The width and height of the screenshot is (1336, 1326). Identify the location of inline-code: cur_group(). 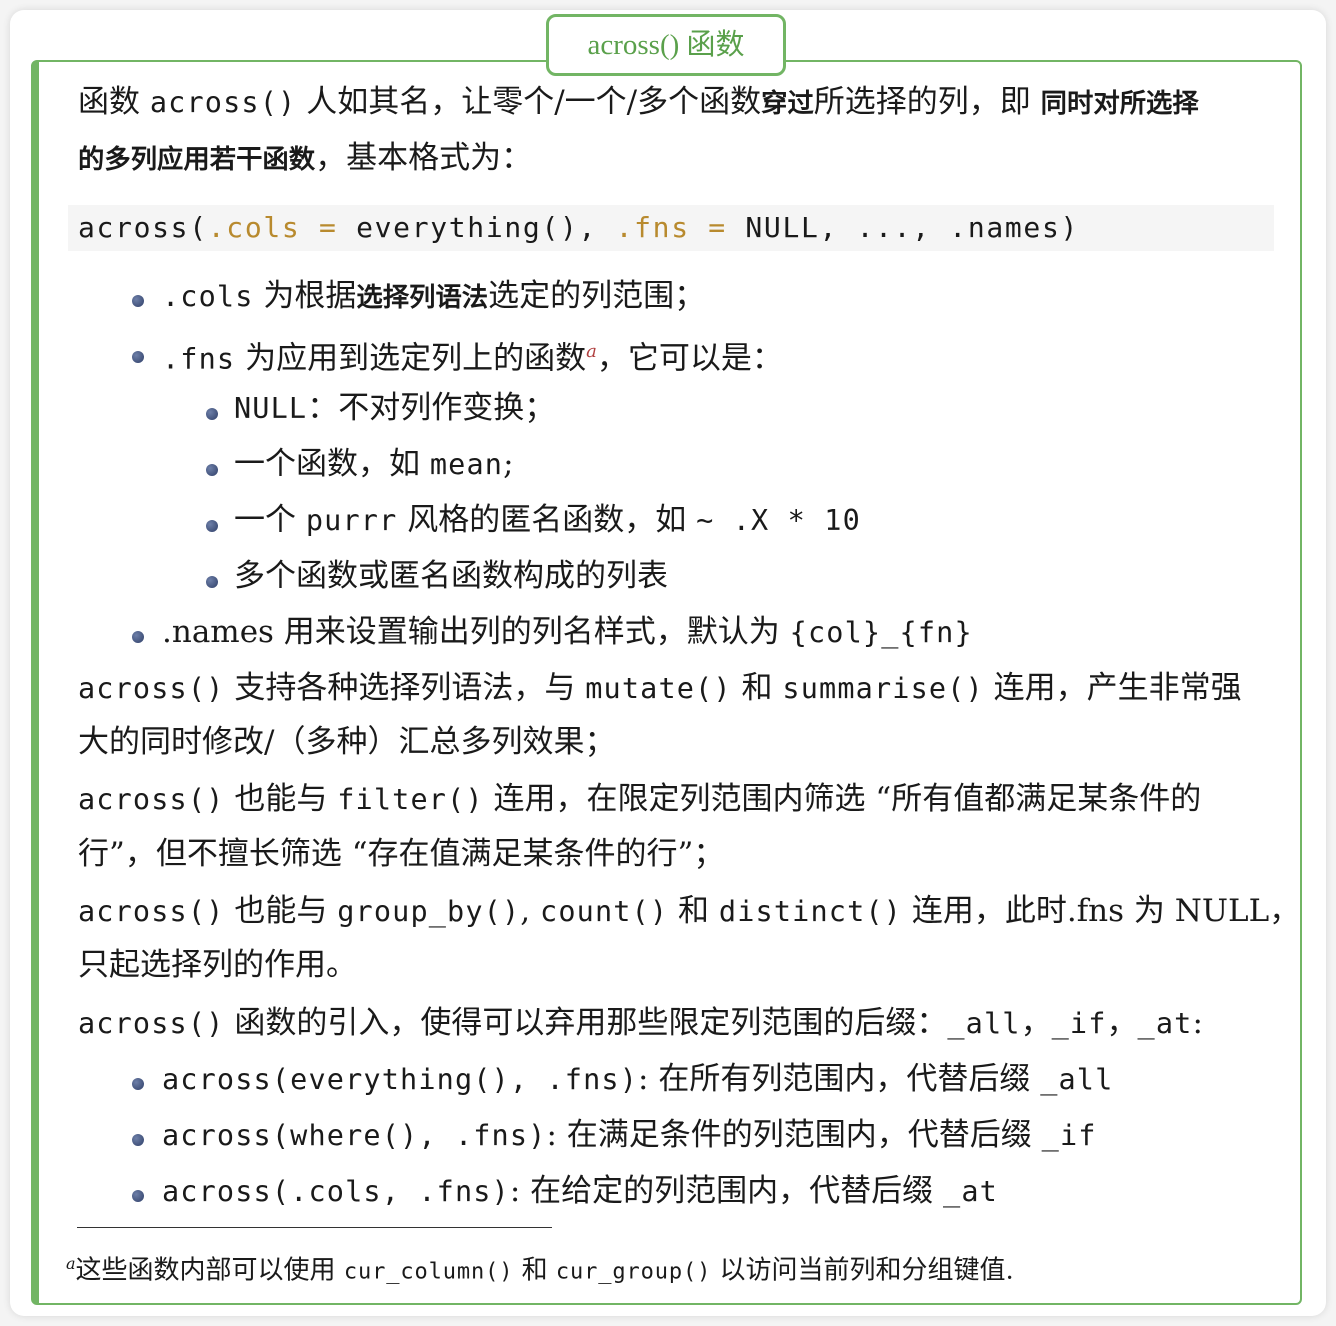
(633, 1272).